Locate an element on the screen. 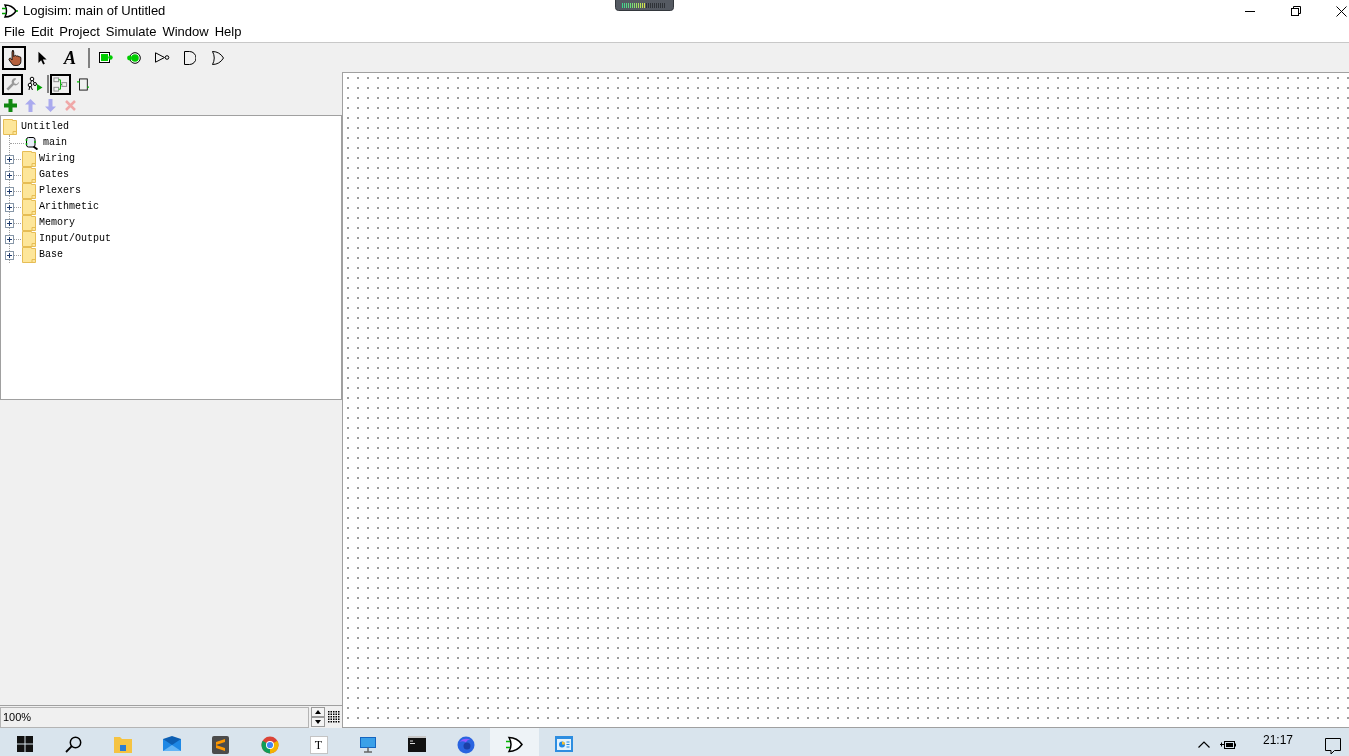 The image size is (1349, 756). color-wheel-icon is located at coordinates (269, 745).